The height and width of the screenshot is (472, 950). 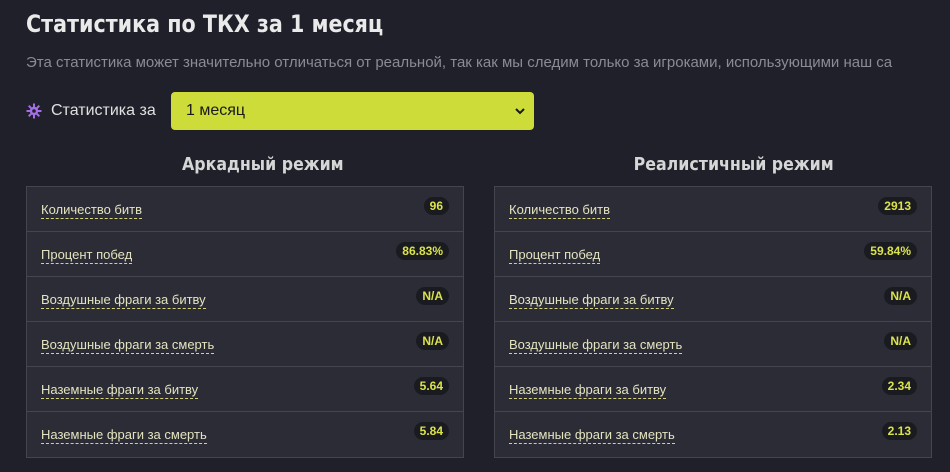 I want to click on page-title: Статистика по ТКХ за 1 месяц, so click(x=205, y=24).